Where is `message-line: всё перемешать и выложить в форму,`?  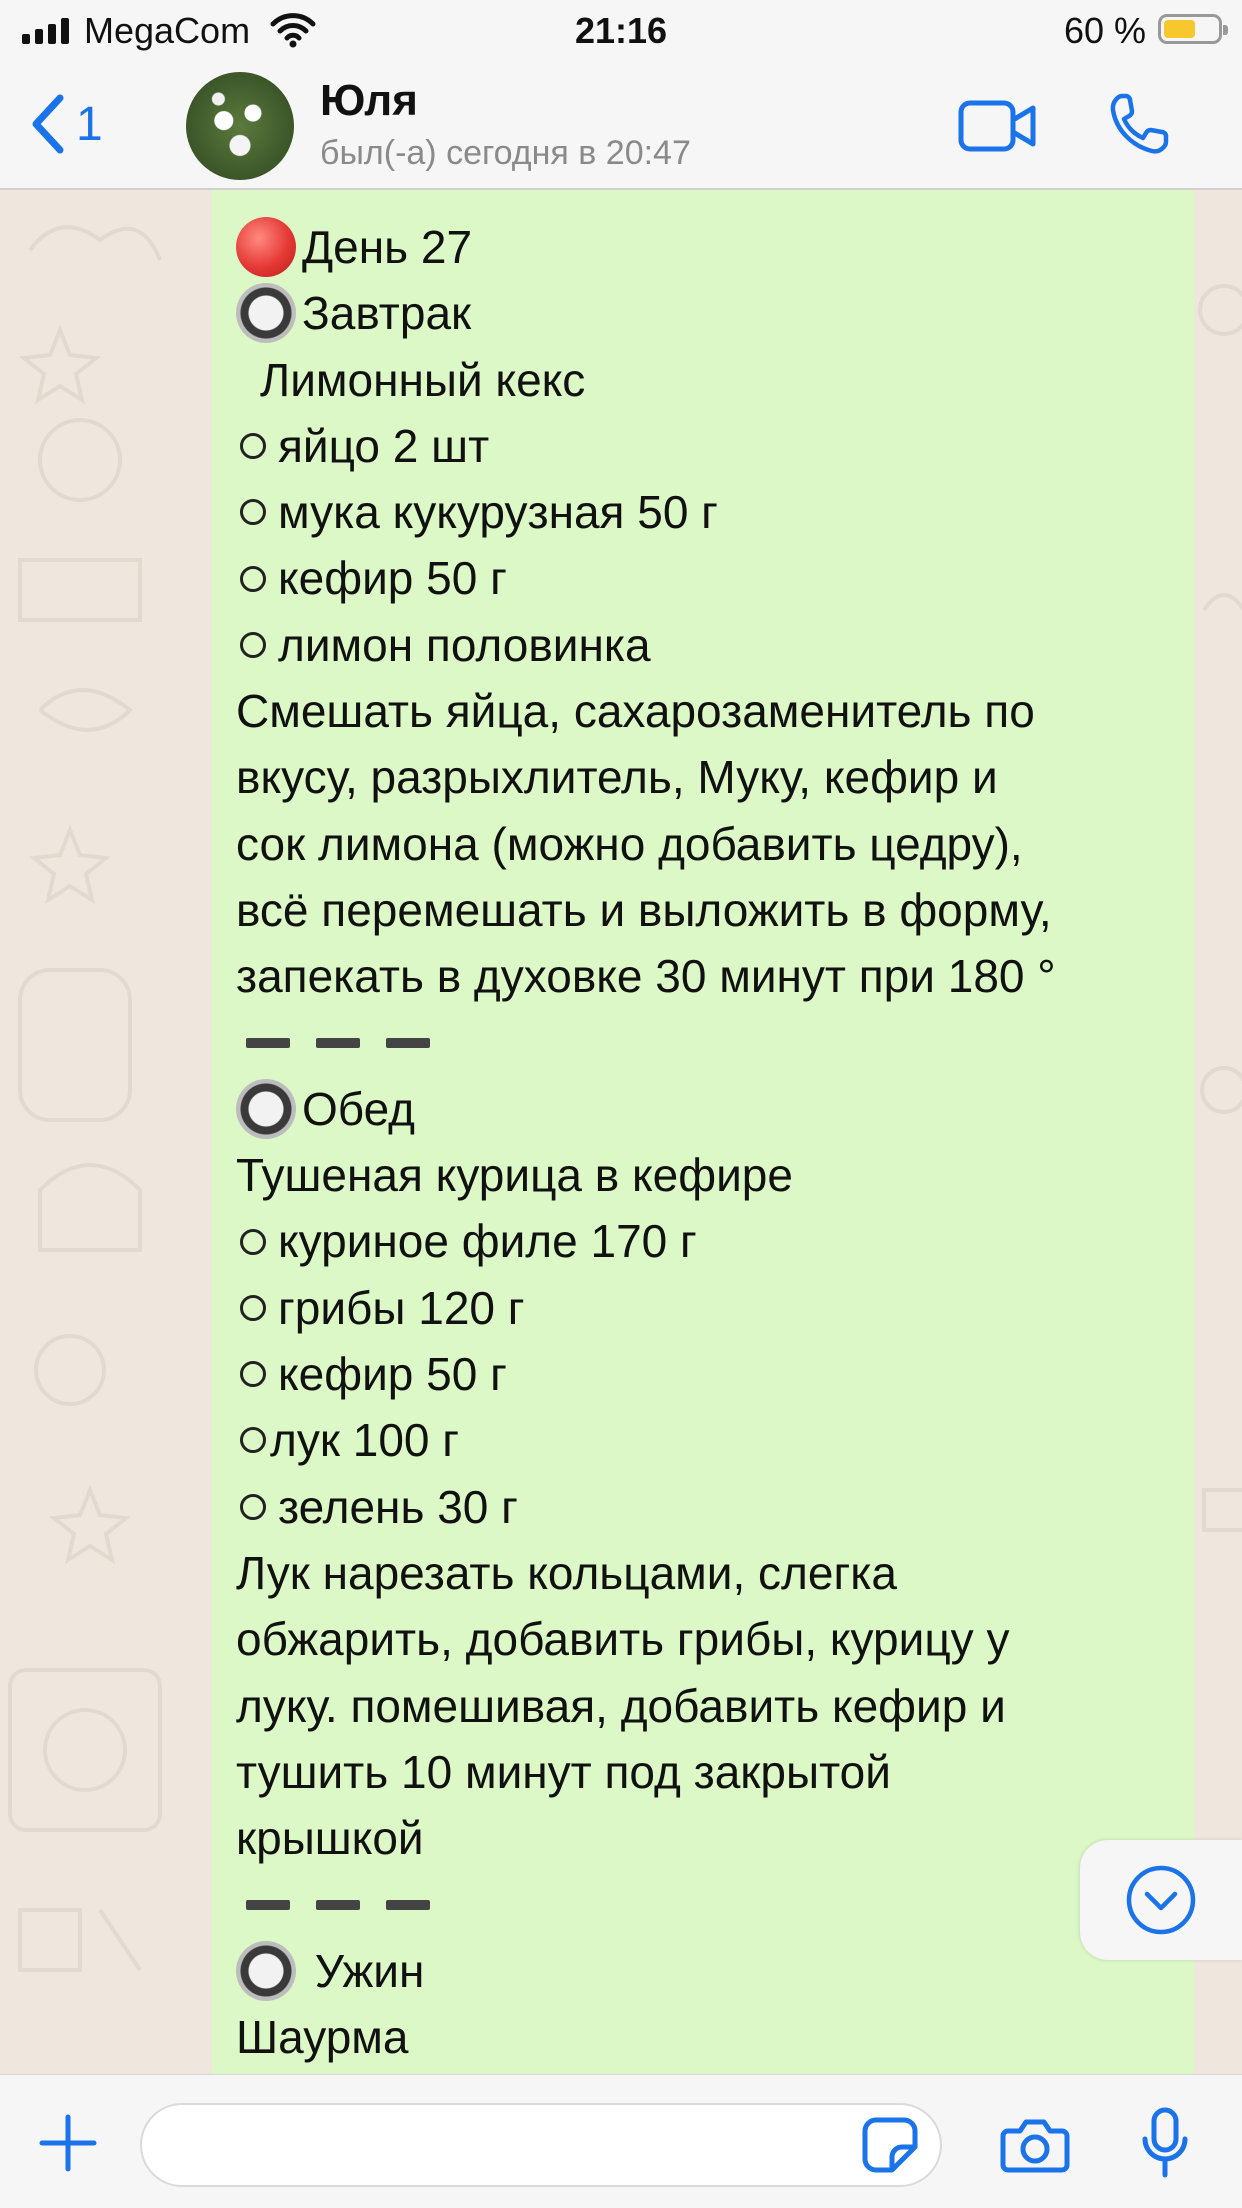 message-line: всё перемешать и выложить в форму, is located at coordinates (703, 910).